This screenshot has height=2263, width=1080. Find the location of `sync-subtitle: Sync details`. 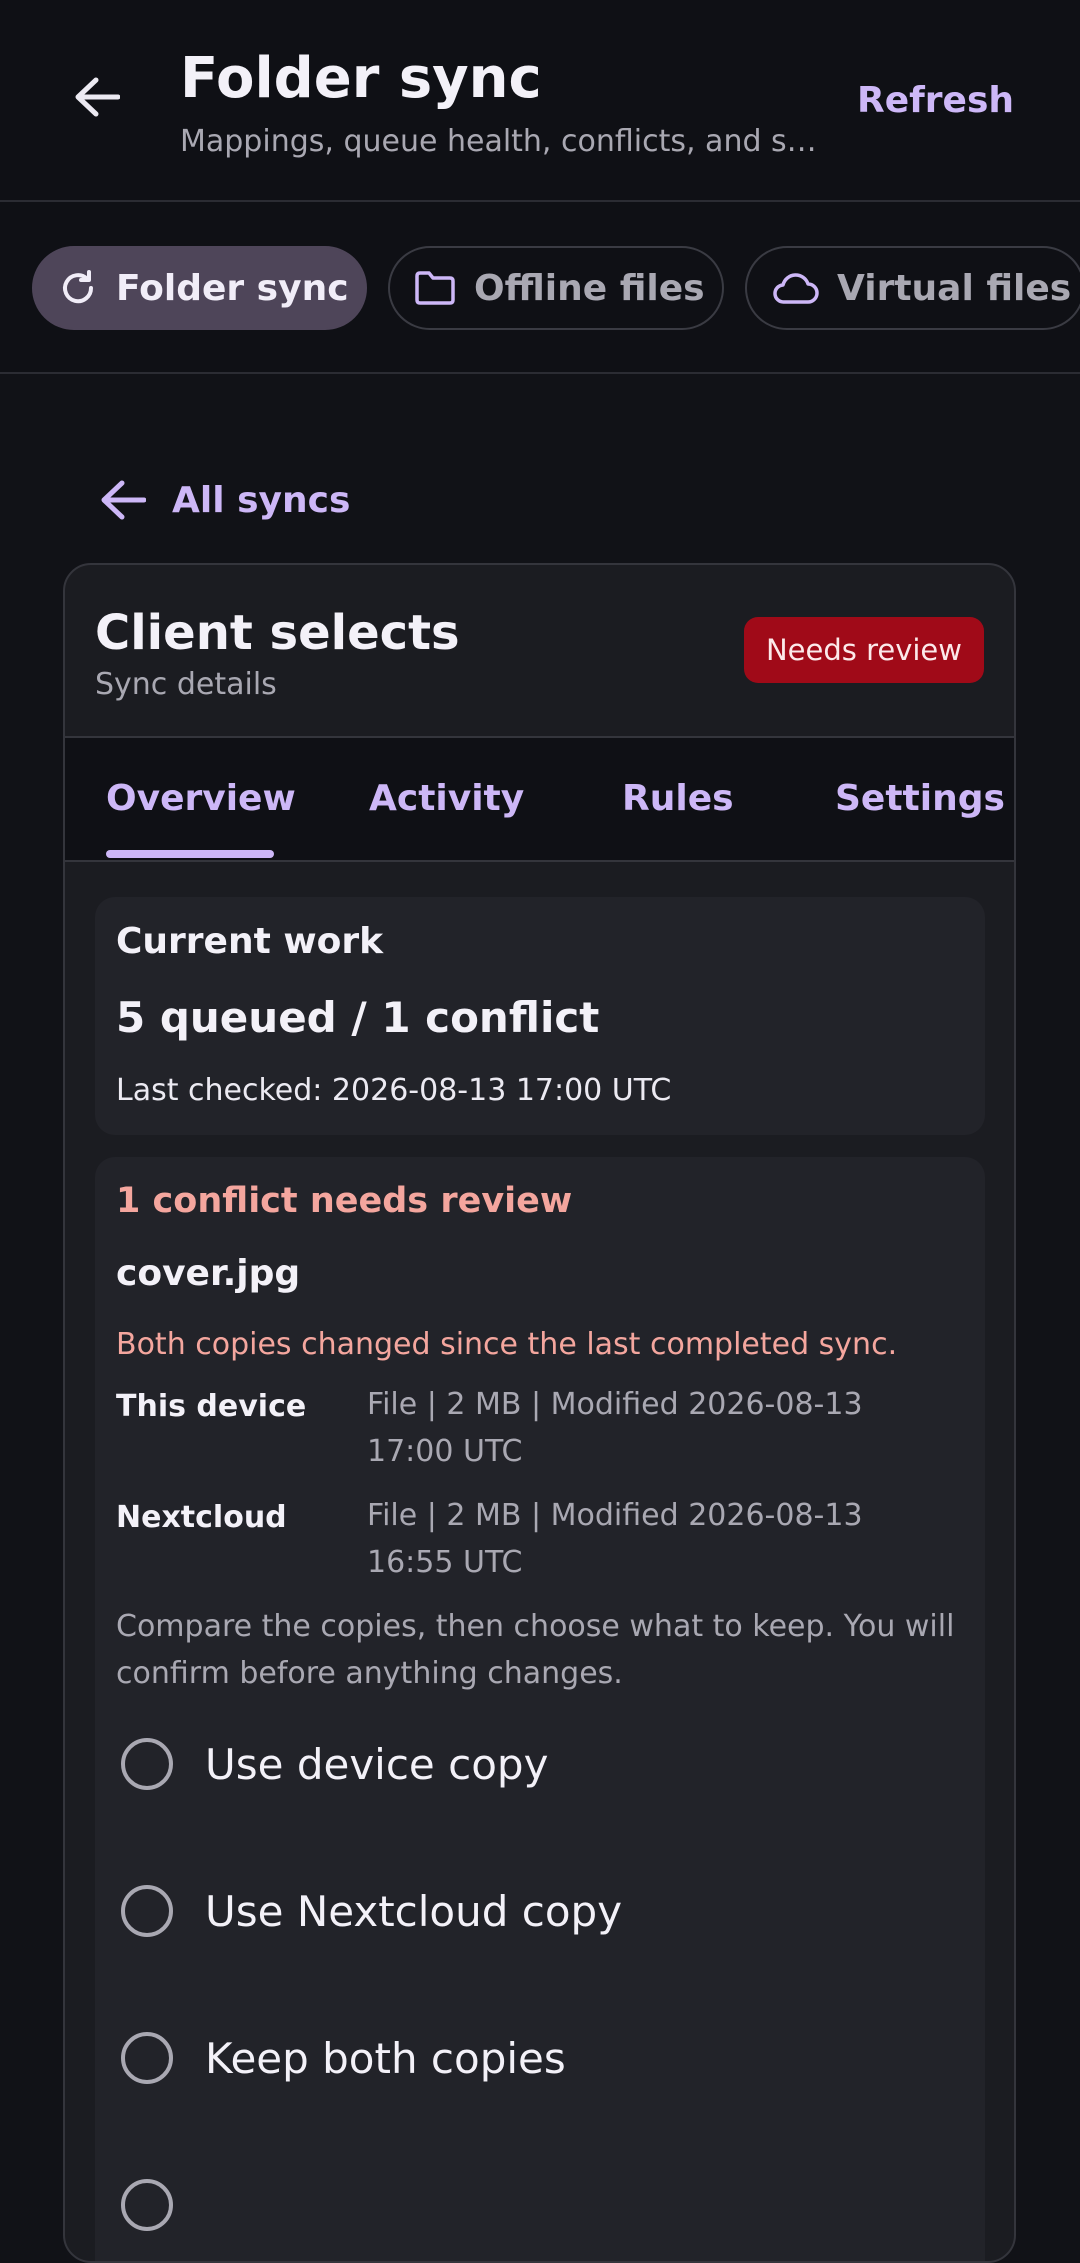

sync-subtitle: Sync details is located at coordinates (186, 684).